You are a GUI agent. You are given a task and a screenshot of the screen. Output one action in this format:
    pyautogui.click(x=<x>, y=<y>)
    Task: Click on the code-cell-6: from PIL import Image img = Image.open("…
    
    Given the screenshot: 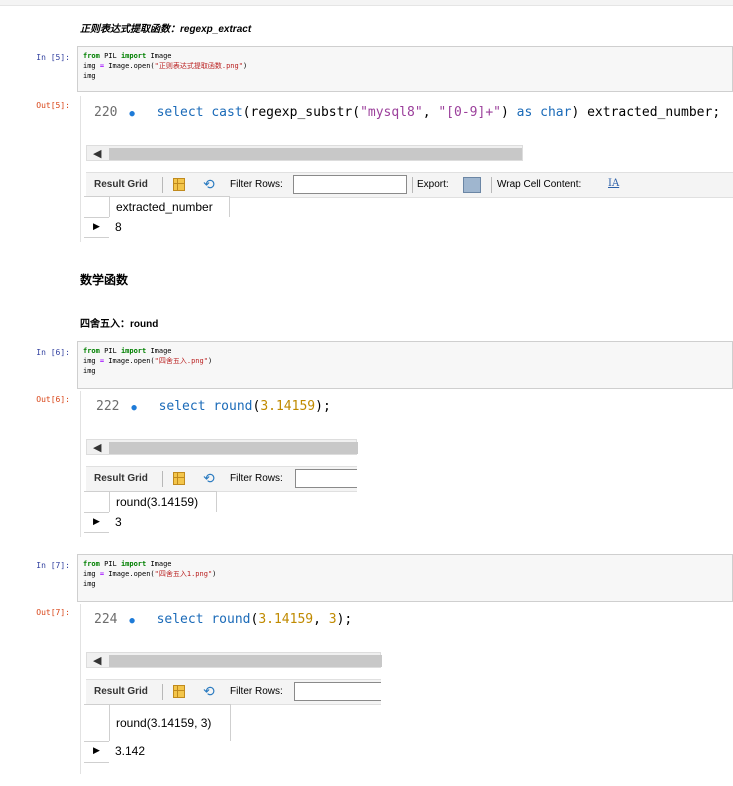 What is the action you would take?
    pyautogui.click(x=405, y=365)
    